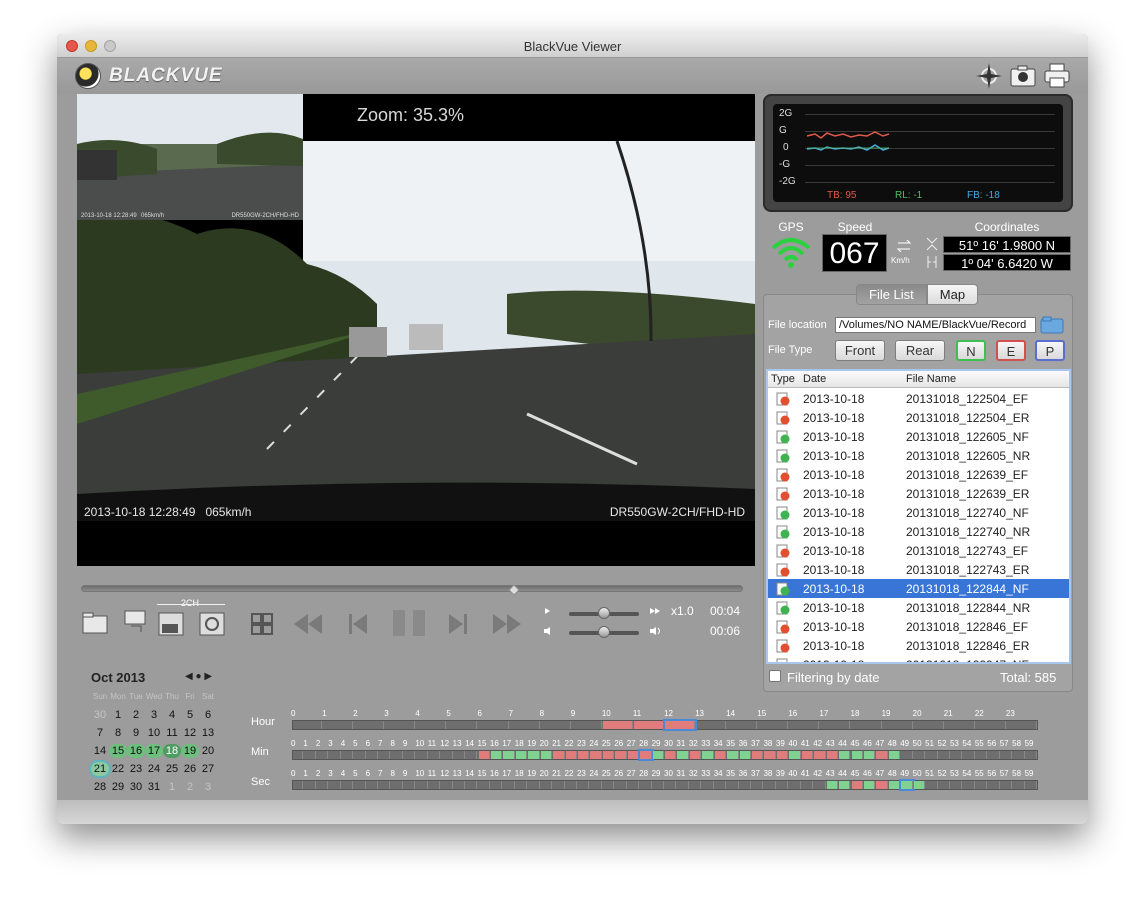 The height and width of the screenshot is (904, 1145). Describe the element at coordinates (1023, 76) in the screenshot. I see `camera-icon` at that location.